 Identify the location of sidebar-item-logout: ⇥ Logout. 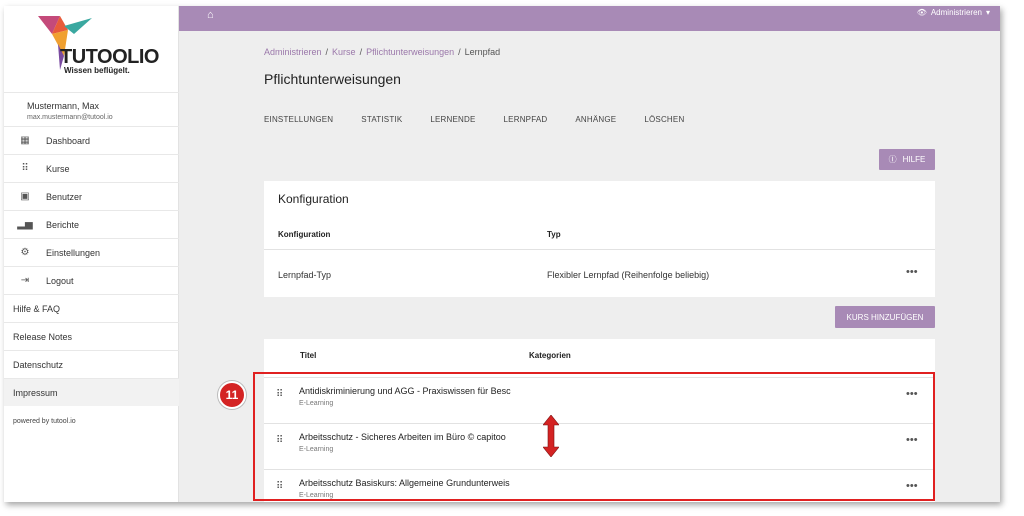
(91, 280).